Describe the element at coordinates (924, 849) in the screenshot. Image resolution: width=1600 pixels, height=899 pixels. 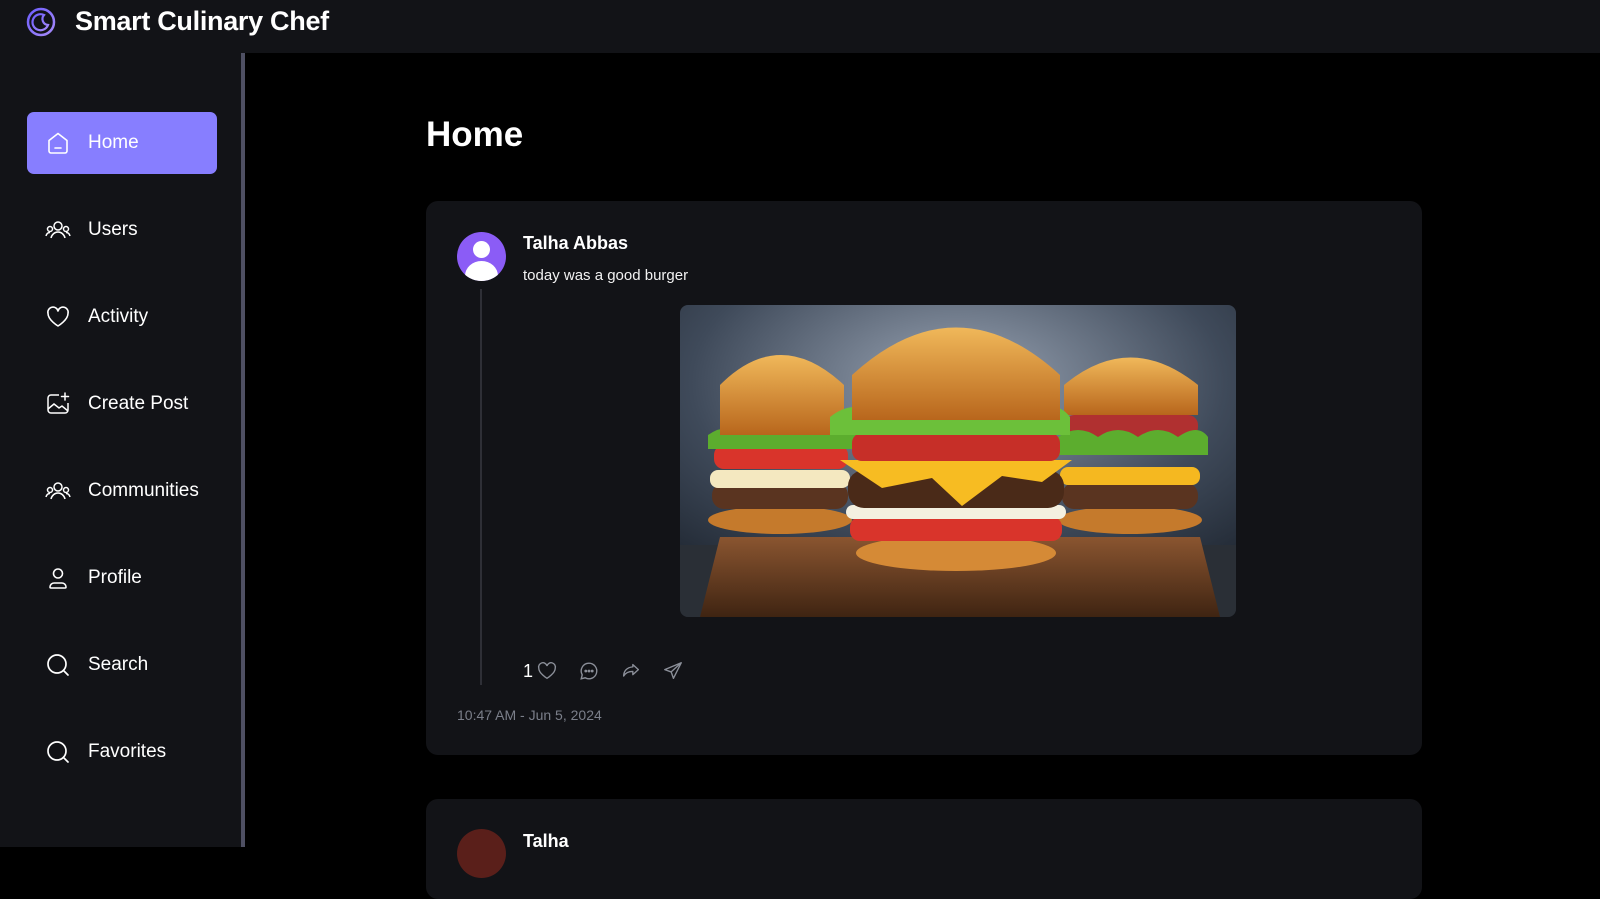
I see `post-card: Talha` at that location.